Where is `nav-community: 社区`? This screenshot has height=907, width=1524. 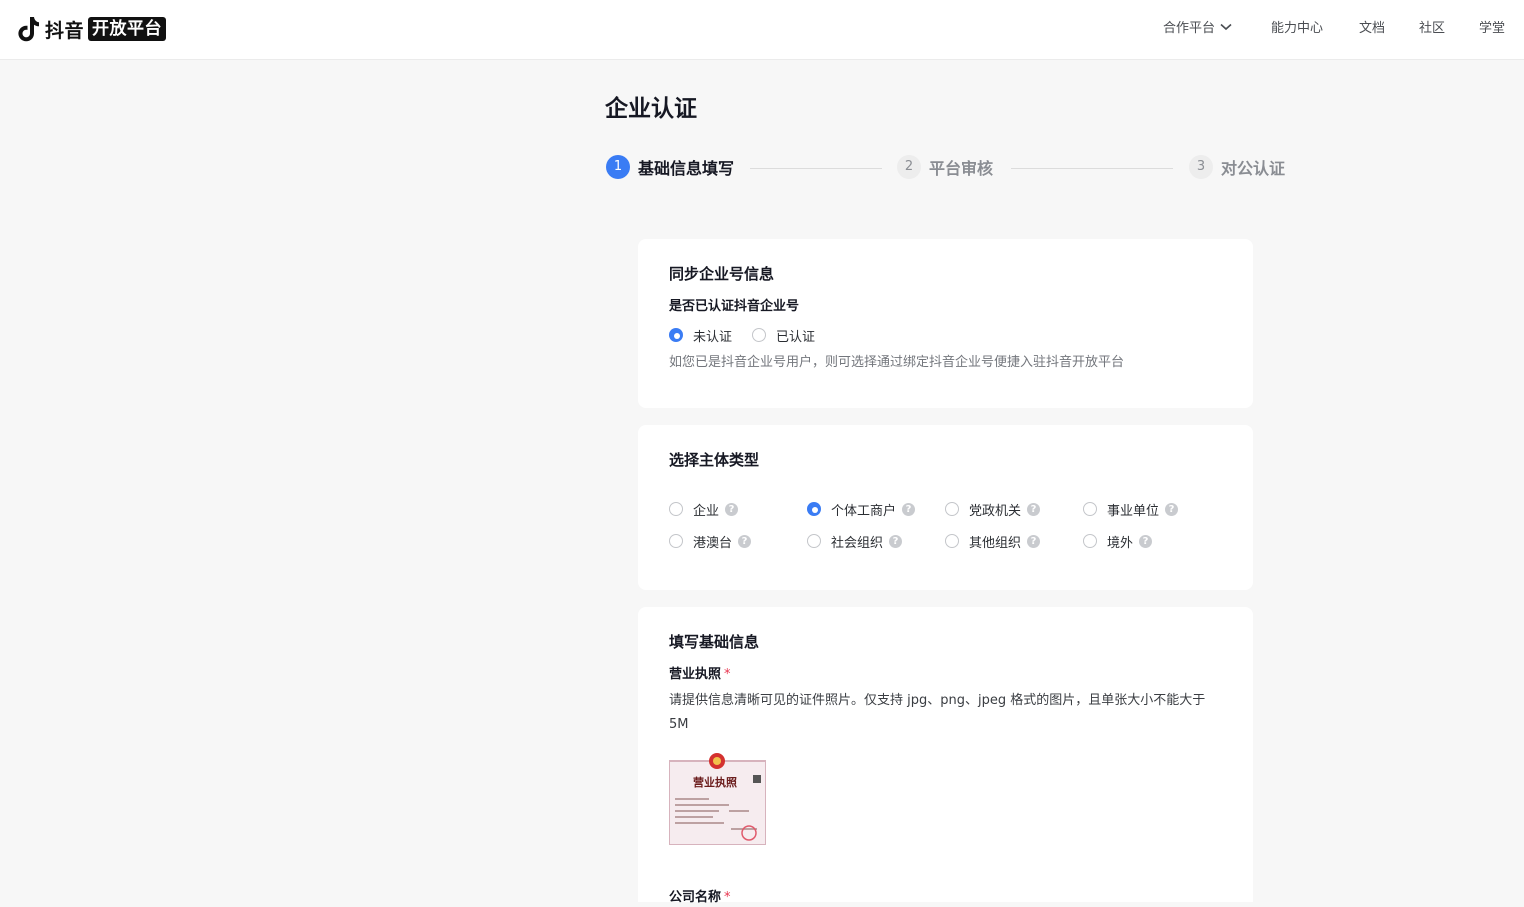
nav-community: 社区 is located at coordinates (1432, 29).